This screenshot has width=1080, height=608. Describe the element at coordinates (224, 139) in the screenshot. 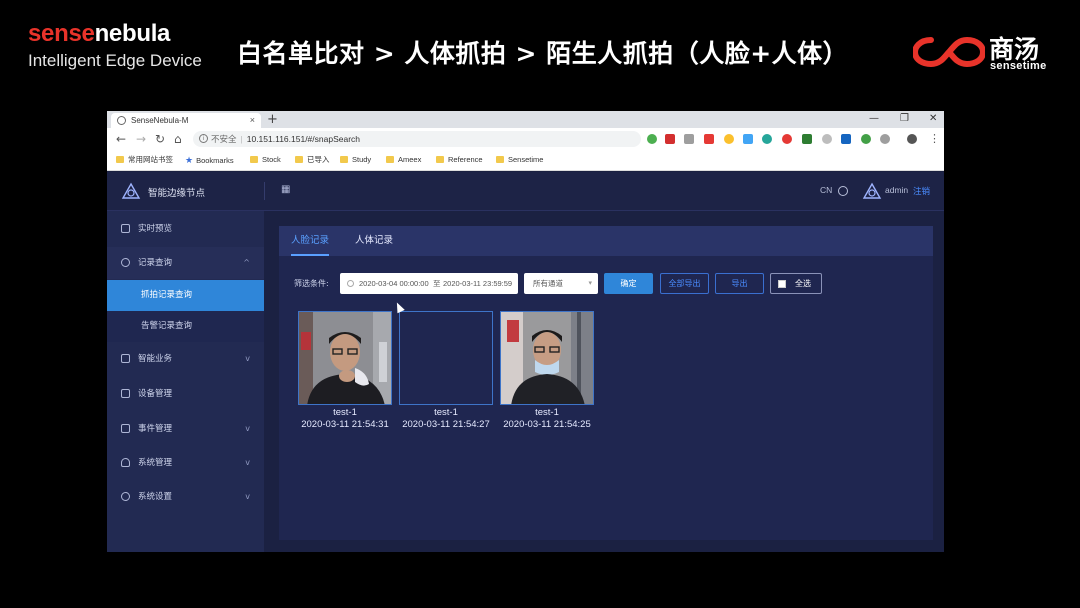

I see `insecure-label: 不安全` at that location.